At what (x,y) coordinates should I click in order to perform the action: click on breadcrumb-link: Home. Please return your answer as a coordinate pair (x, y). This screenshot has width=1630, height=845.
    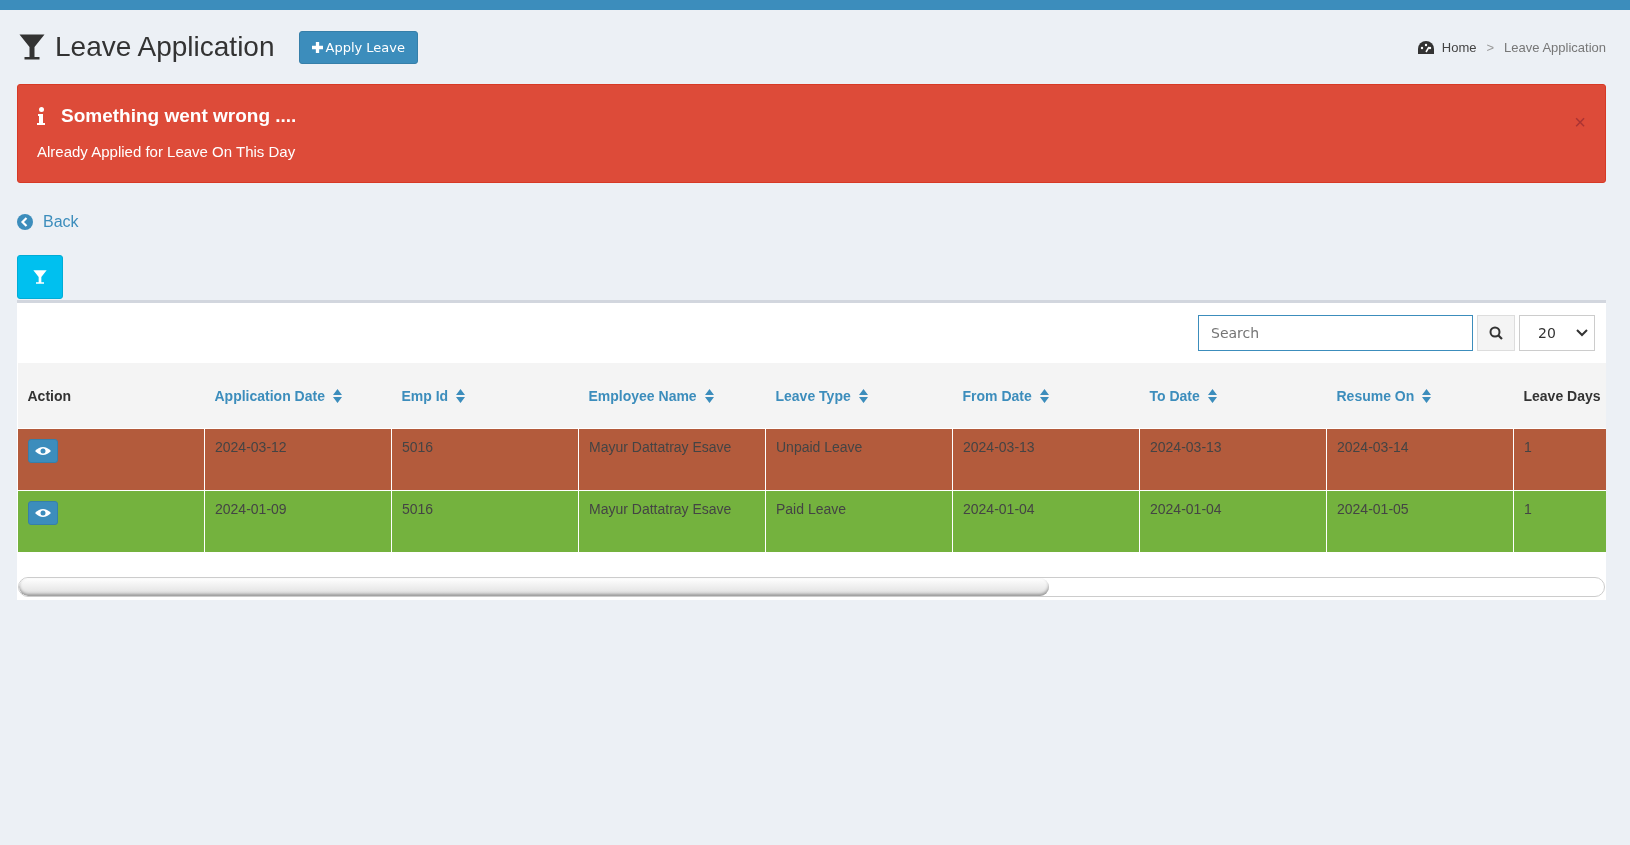
    Looking at the image, I should click on (1447, 47).